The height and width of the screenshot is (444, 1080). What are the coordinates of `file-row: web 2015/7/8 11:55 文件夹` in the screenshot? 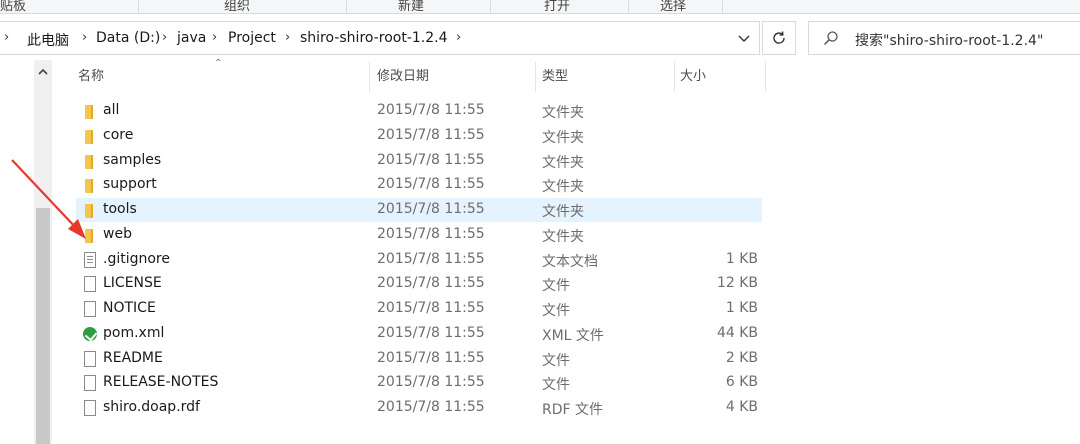 It's located at (419, 235).